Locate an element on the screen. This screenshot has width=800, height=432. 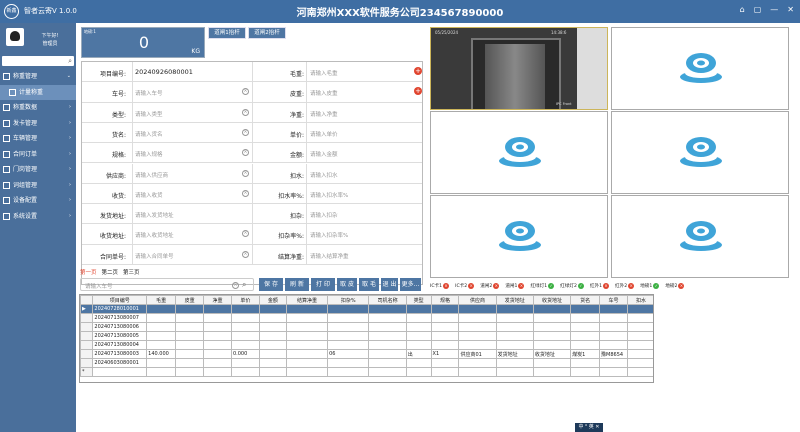
amount-field: 请输入金额 is located at coordinates (324, 154).